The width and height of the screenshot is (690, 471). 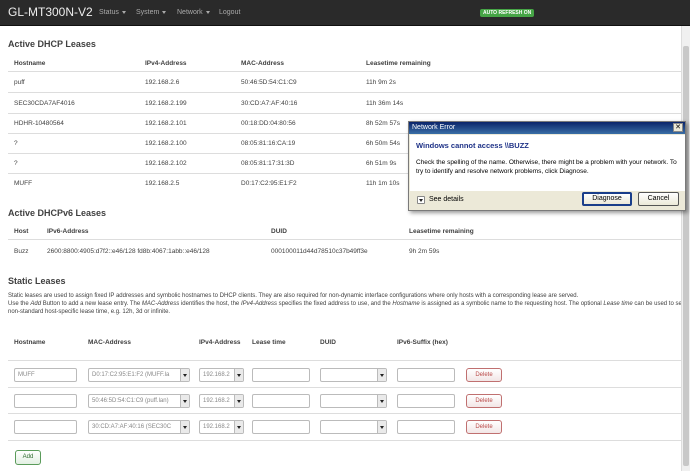 I want to click on dhcpv6-host: Buzz, so click(x=21, y=251).